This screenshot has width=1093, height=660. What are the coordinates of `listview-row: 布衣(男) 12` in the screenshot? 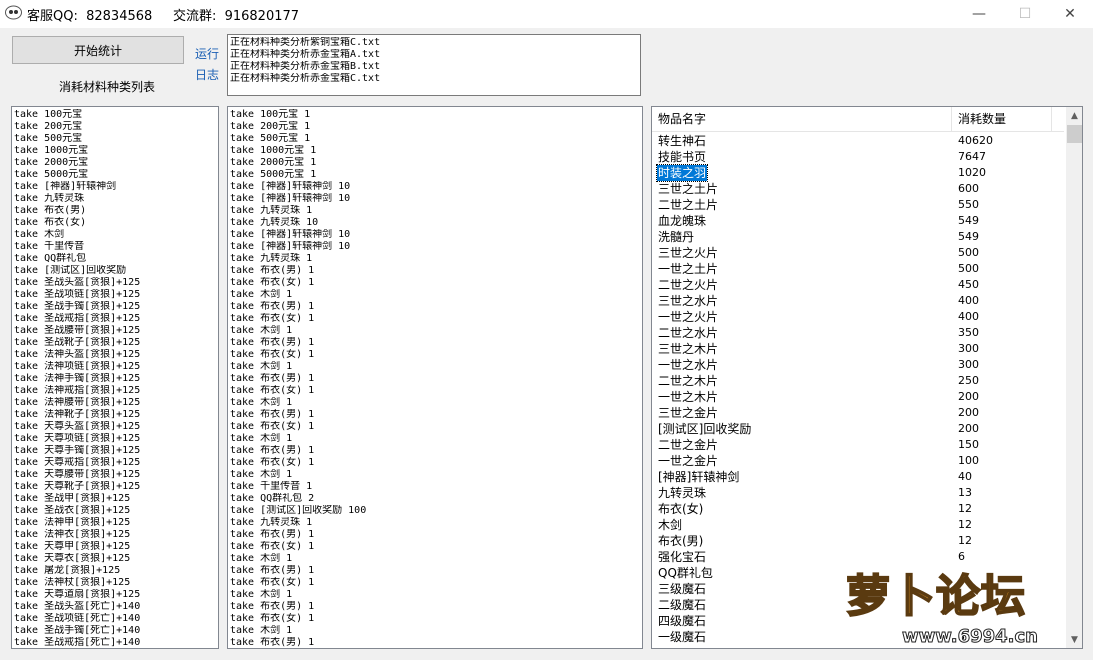 It's located at (858, 541).